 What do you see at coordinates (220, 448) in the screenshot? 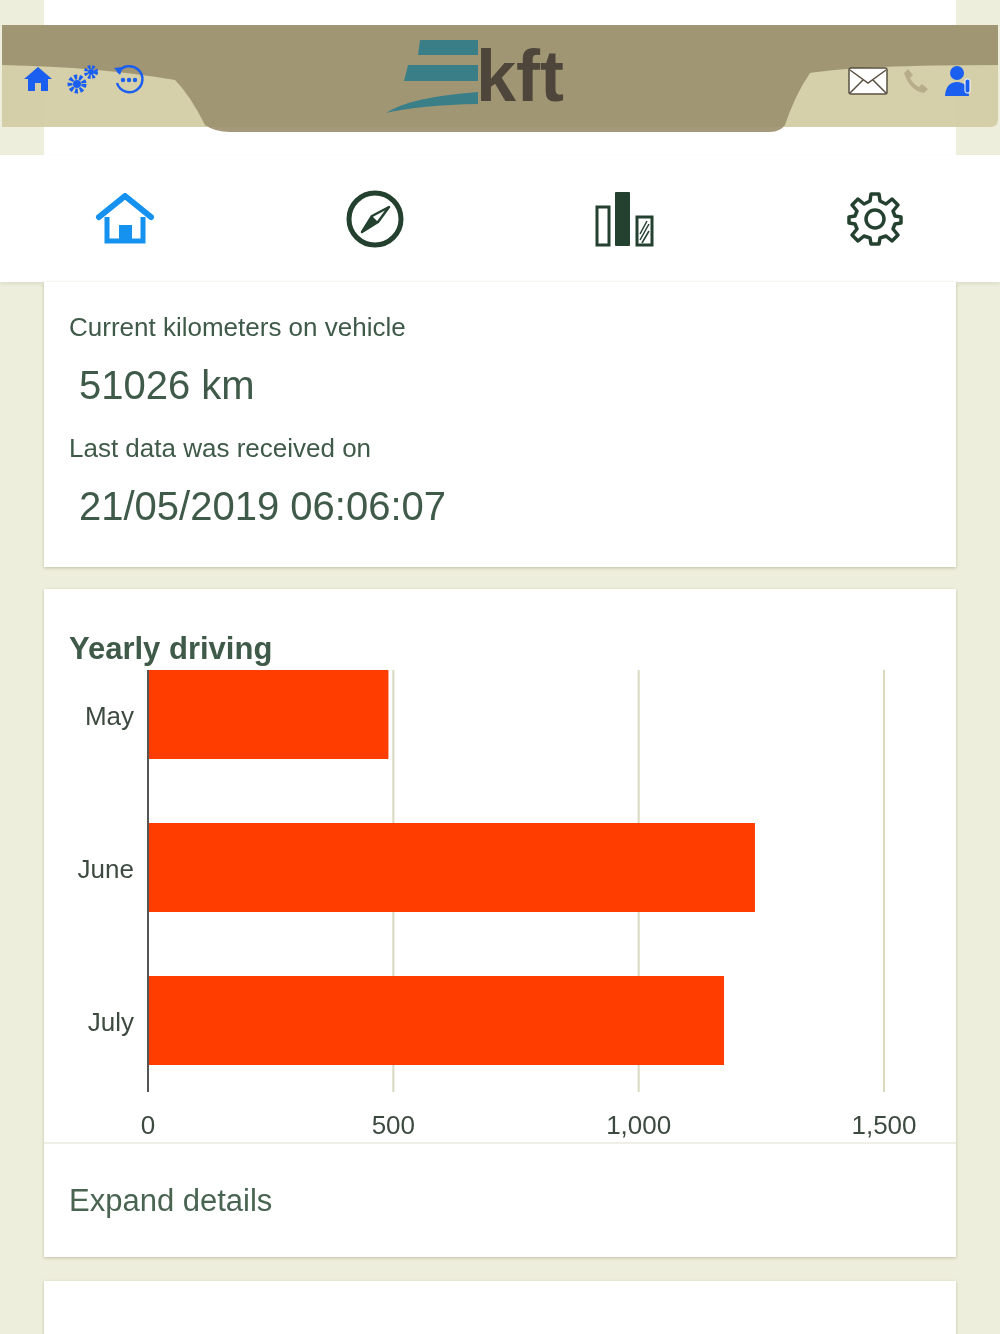
I see `date-label: Last data was received on` at bounding box center [220, 448].